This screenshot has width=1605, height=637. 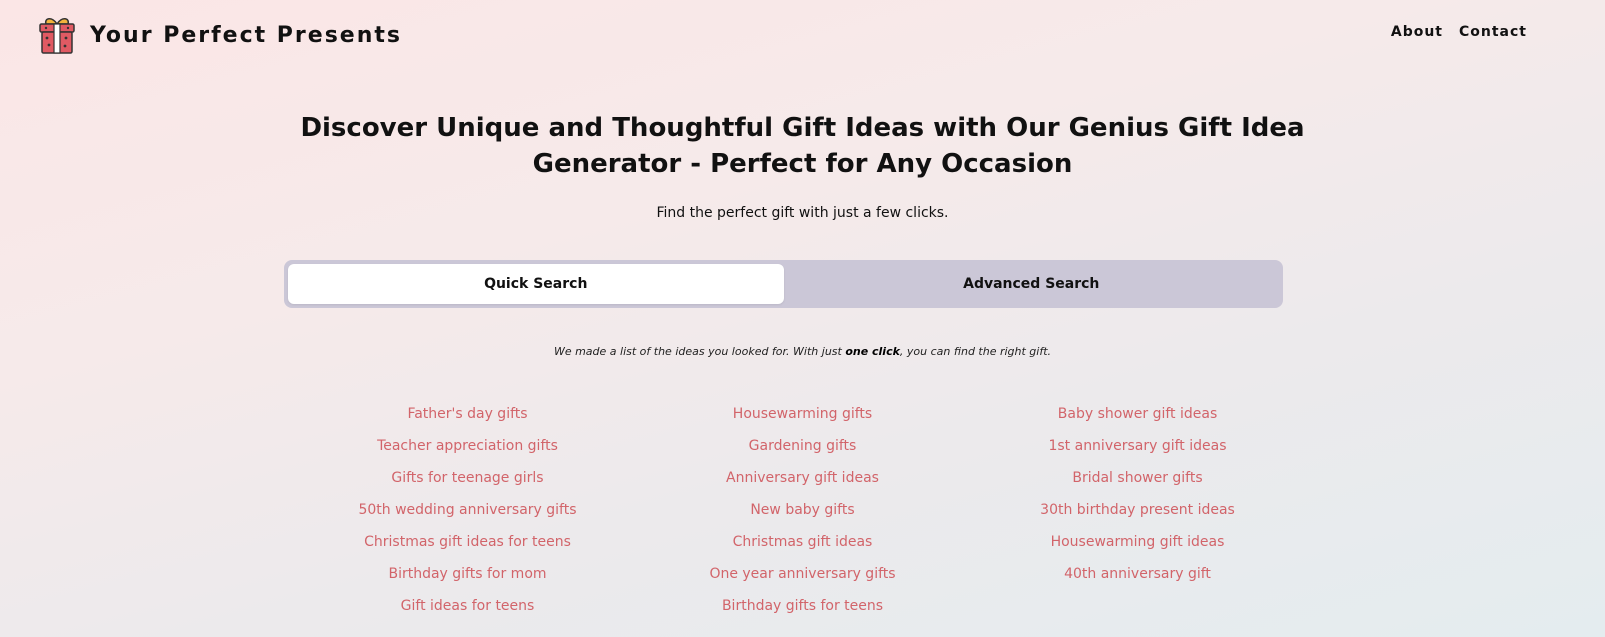 I want to click on search-mode-tabs: Quick Search Advanced Search, so click(x=783, y=284).